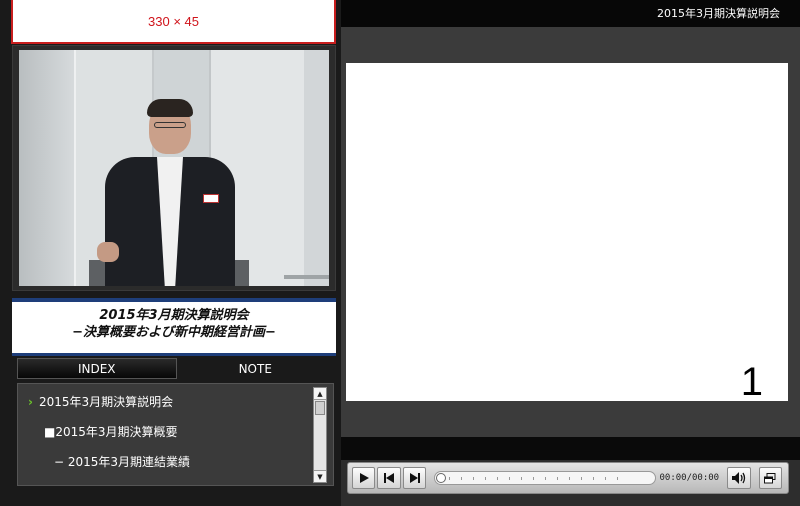 This screenshot has height=506, width=800. Describe the element at coordinates (255, 368) in the screenshot. I see `tab-note: NOTE` at that location.